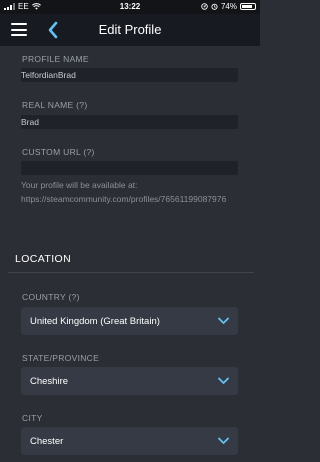  Describe the element at coordinates (130, 7) in the screenshot. I see `status-bar: EE 13:22 74%` at that location.